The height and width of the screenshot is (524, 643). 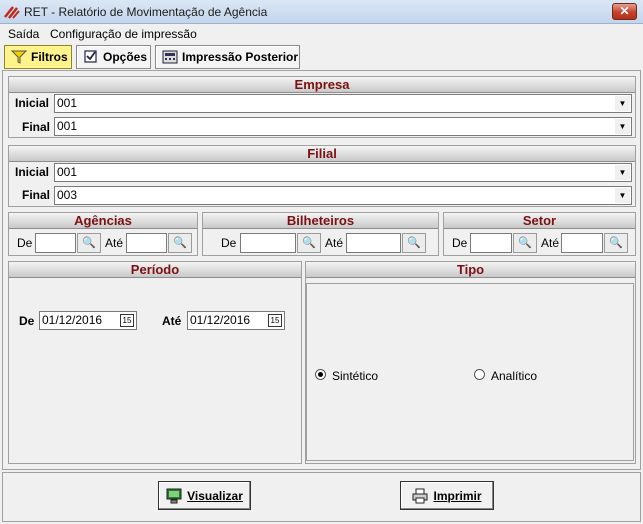 I want to click on tab-opcoes-label: Opções, so click(x=125, y=57).